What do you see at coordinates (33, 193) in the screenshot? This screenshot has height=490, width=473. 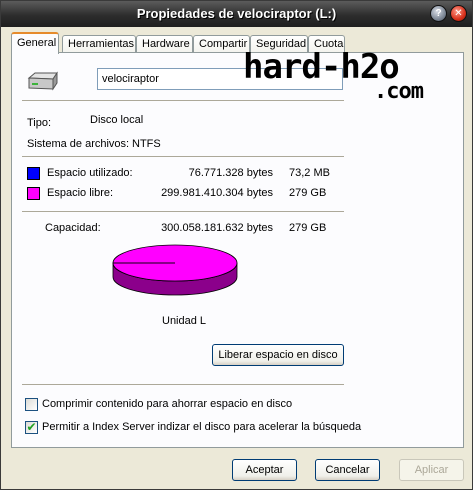 I see `free-space-swatch` at bounding box center [33, 193].